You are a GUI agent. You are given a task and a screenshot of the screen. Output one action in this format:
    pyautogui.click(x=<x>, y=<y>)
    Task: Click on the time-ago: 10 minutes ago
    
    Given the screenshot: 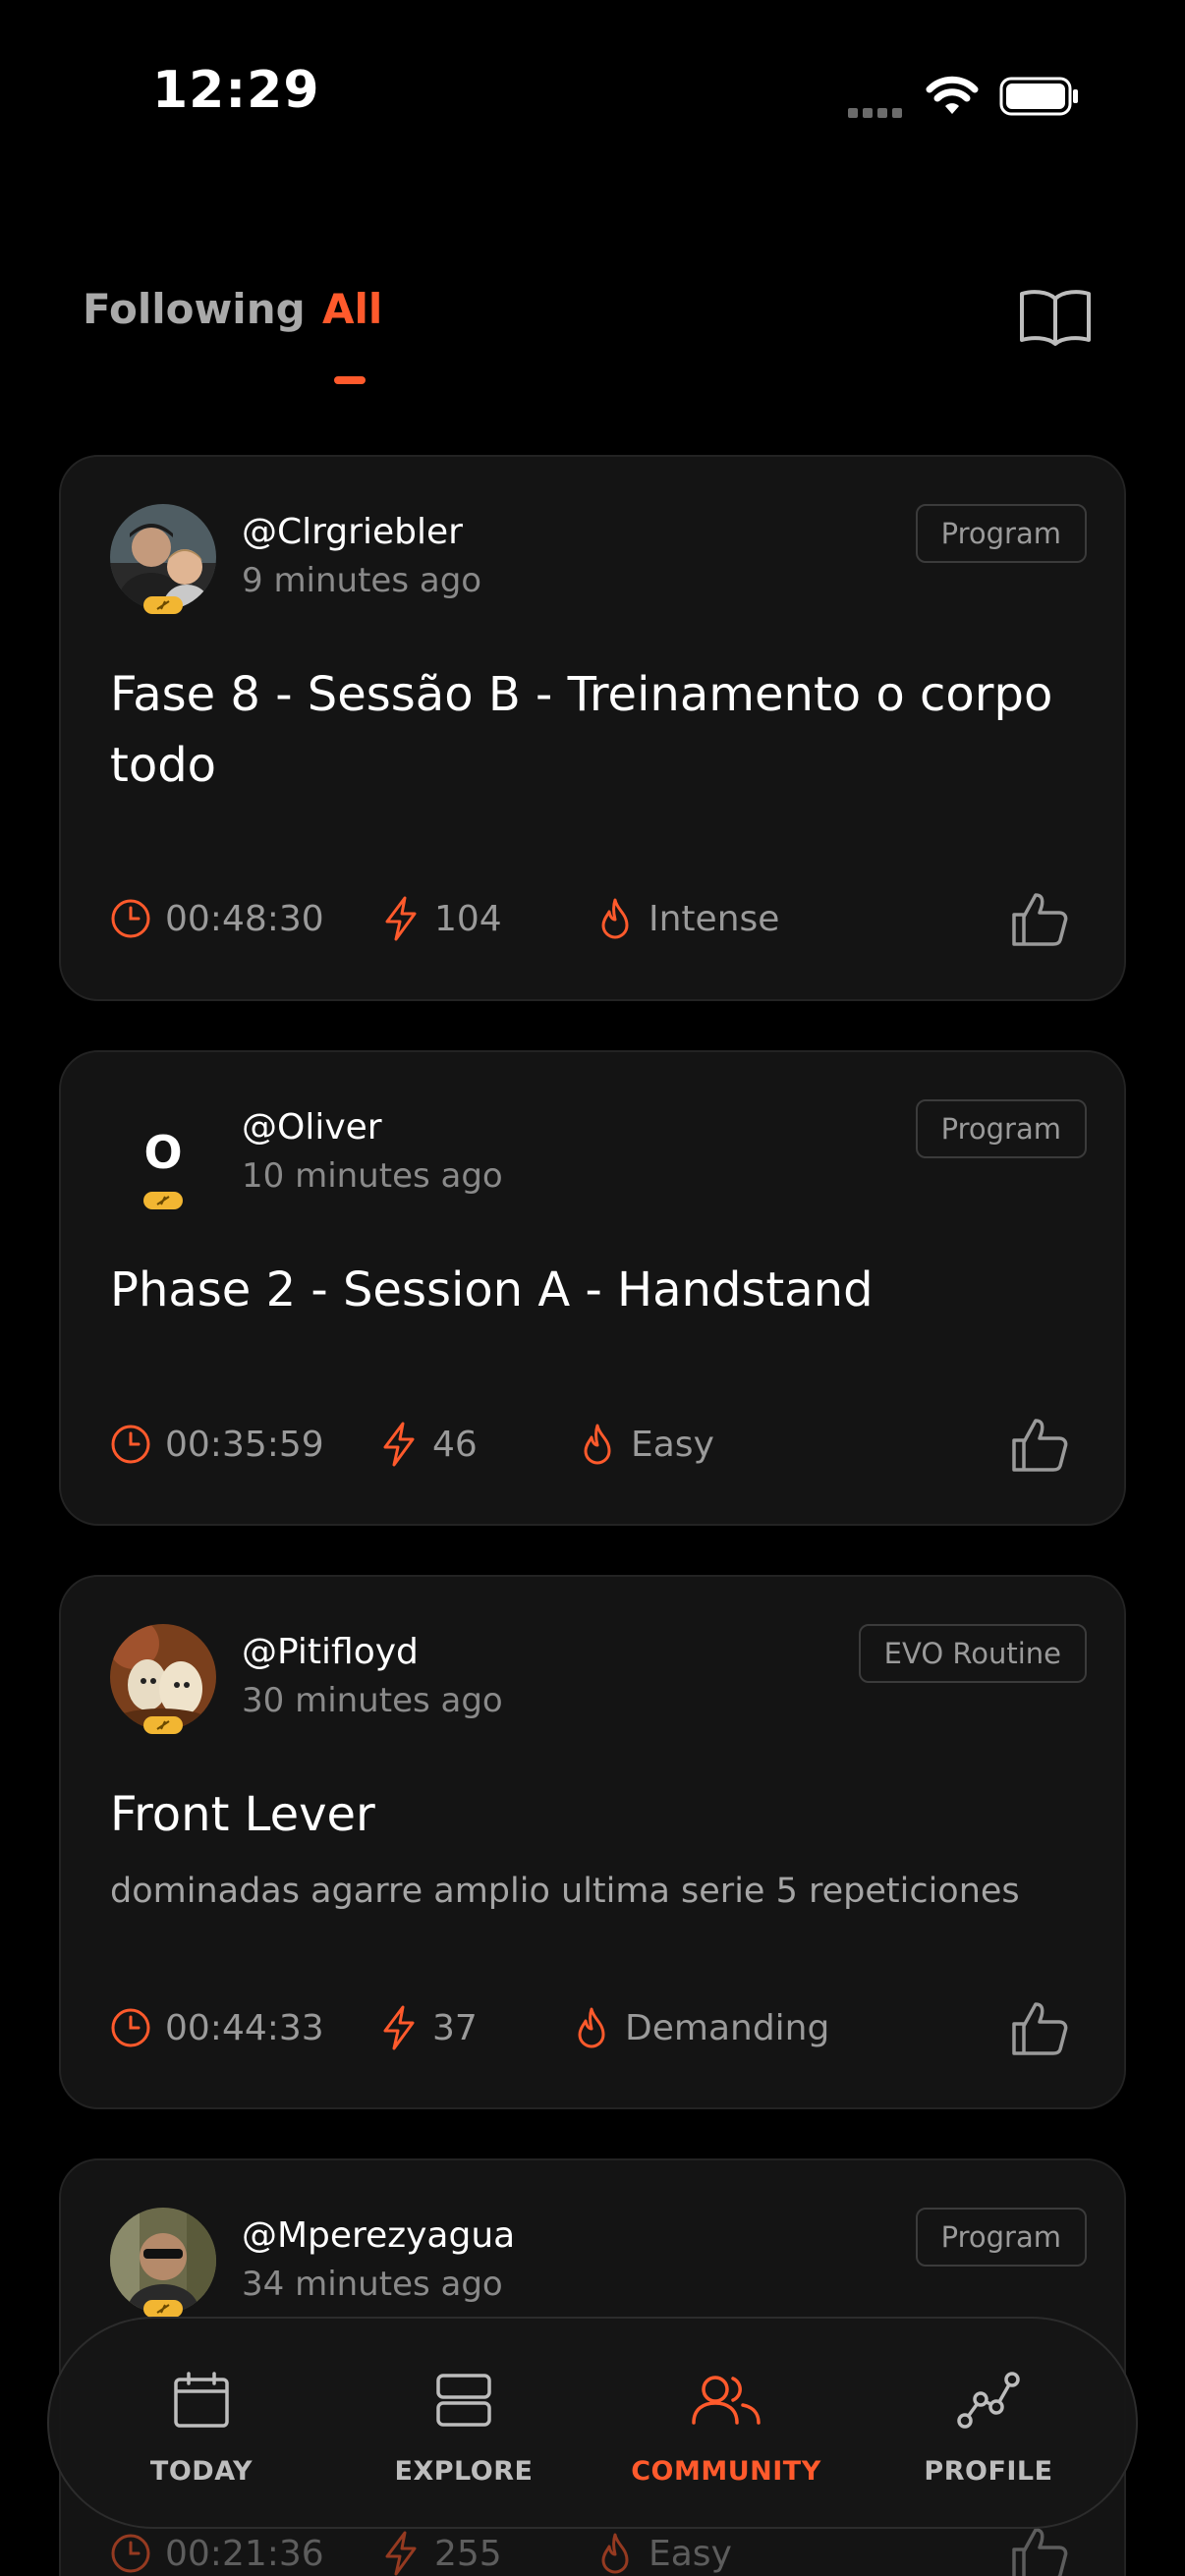 What is the action you would take?
    pyautogui.click(x=373, y=1176)
    